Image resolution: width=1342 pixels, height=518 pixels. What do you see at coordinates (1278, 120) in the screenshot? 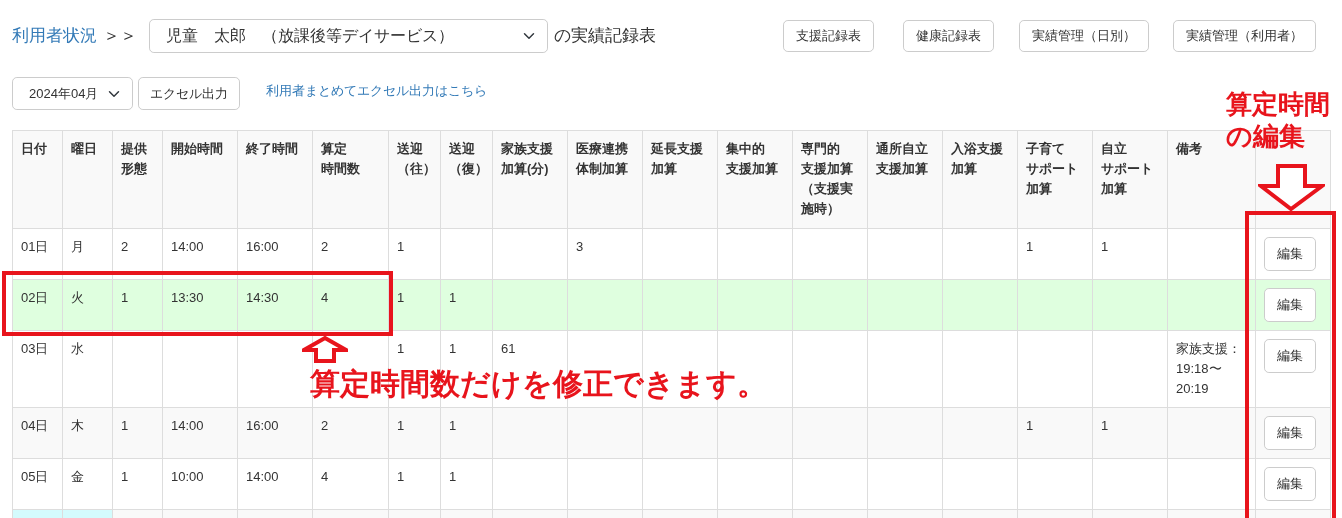
I see `annotation-text: 算定時間 の編集` at bounding box center [1278, 120].